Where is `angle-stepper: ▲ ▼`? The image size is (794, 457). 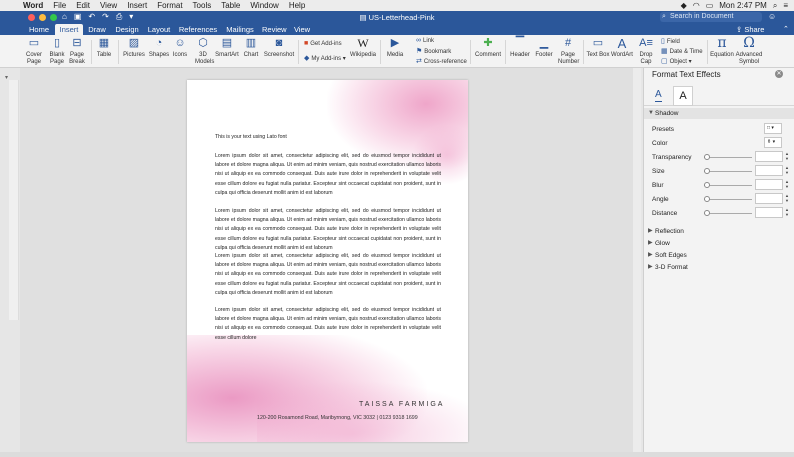 angle-stepper: ▲ ▼ is located at coordinates (787, 198).